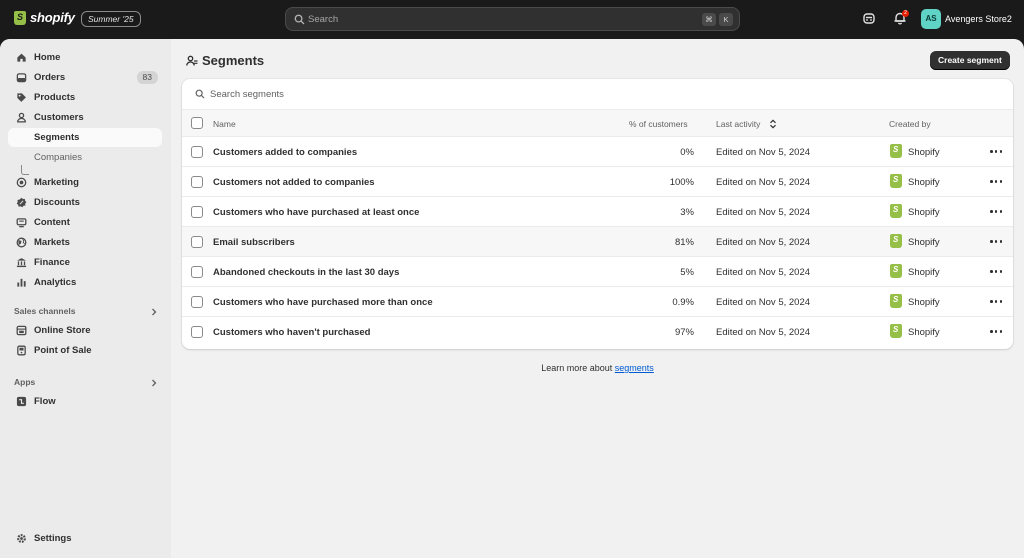 The width and height of the screenshot is (1024, 558). What do you see at coordinates (910, 124) in the screenshot?
I see `column-header-created-by: Created by` at bounding box center [910, 124].